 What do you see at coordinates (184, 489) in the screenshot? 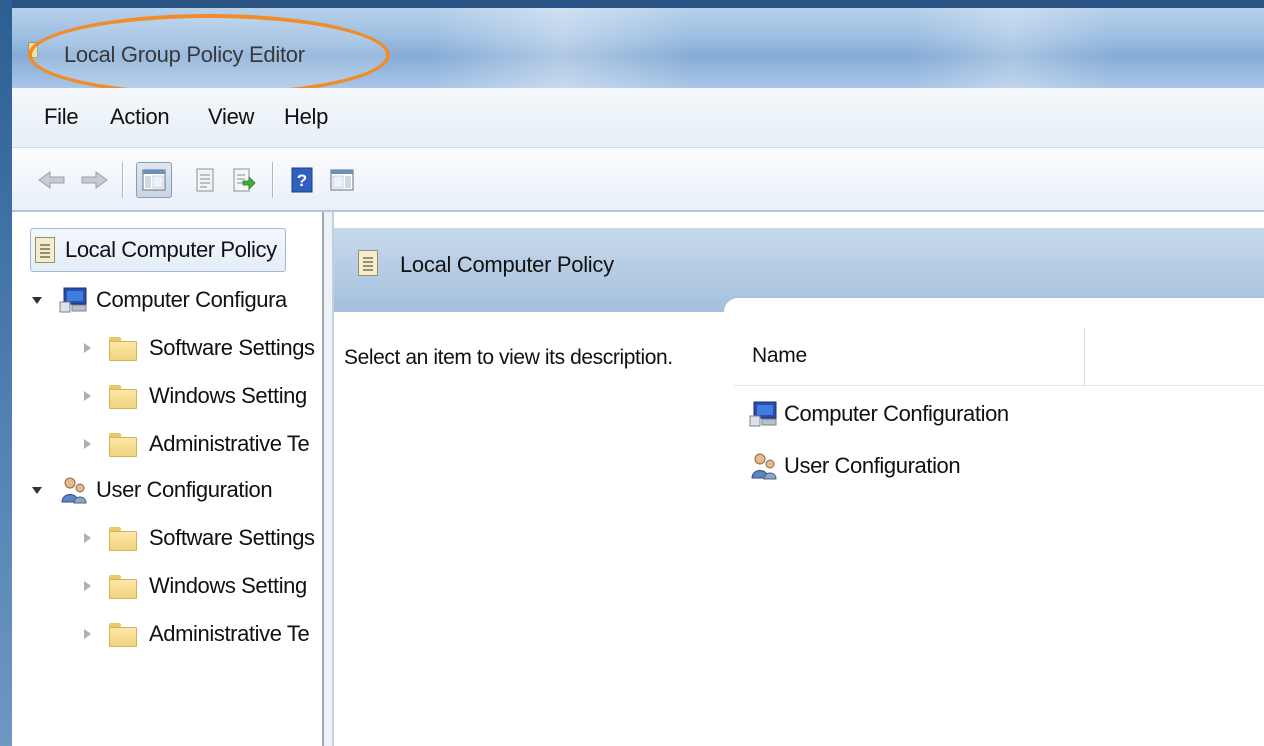
I see `tree-node-label: User Configuration` at bounding box center [184, 489].